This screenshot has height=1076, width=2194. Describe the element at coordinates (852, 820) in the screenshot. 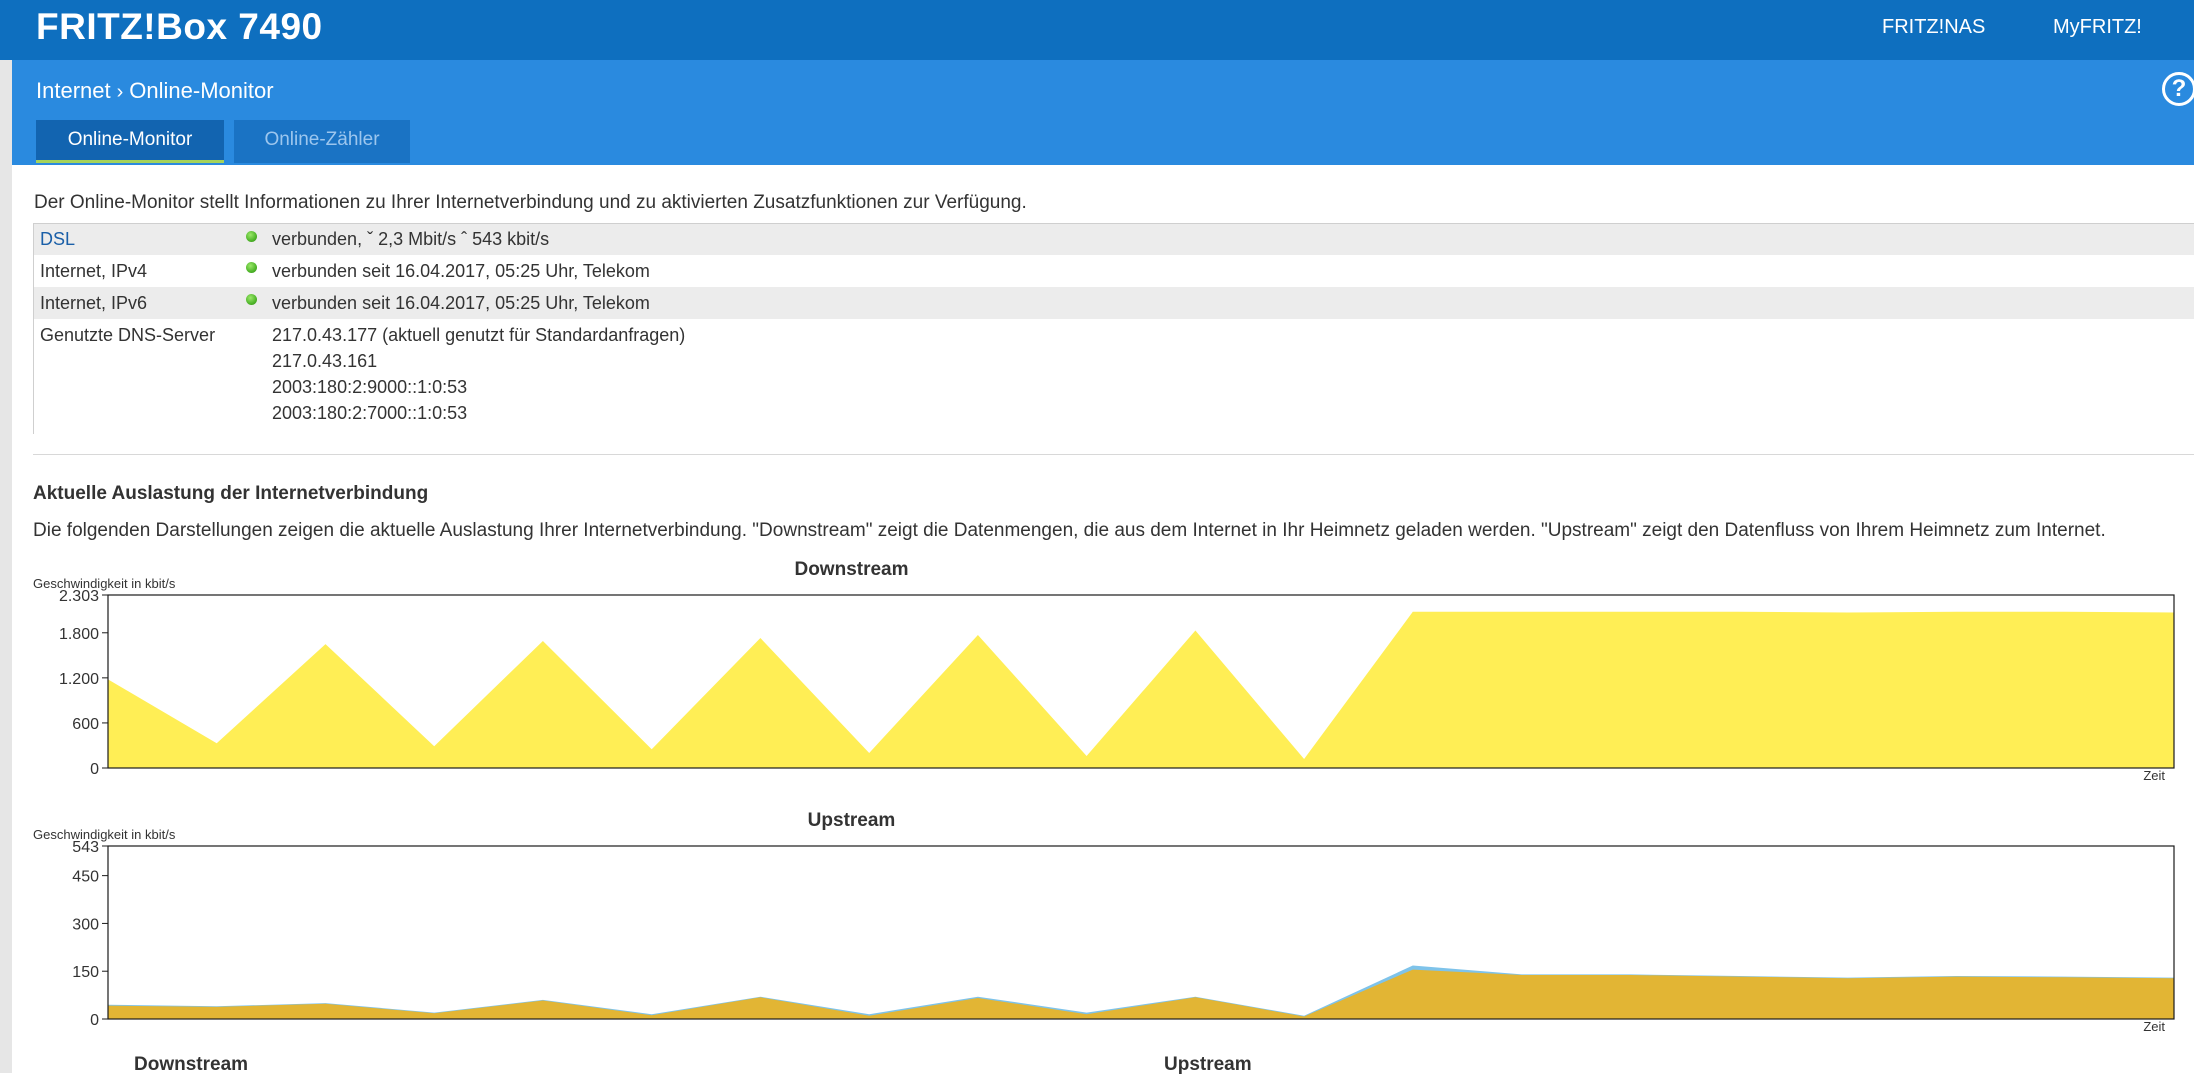

I see `upstream-chart-title: Upstream` at that location.